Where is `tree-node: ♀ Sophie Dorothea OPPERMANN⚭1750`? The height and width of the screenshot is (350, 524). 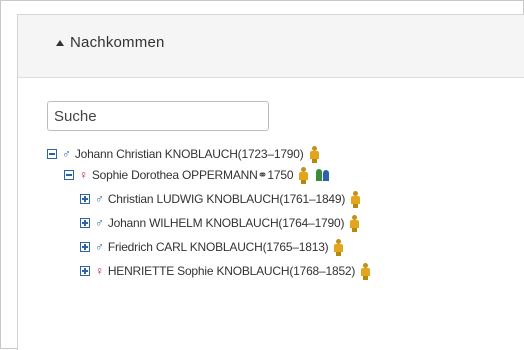
tree-node: ♀ Sophie Dorothea OPPERMANN⚭1750 is located at coordinates (197, 175).